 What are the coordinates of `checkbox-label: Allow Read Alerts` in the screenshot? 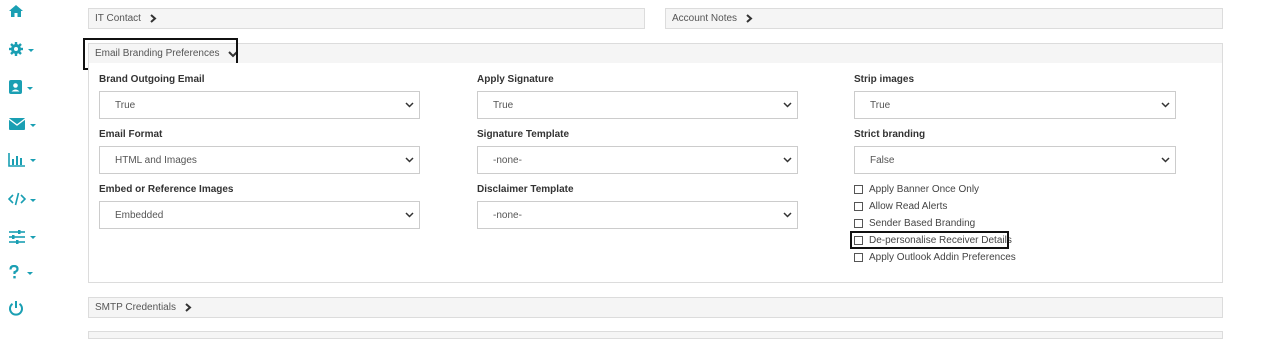 It's located at (908, 206).